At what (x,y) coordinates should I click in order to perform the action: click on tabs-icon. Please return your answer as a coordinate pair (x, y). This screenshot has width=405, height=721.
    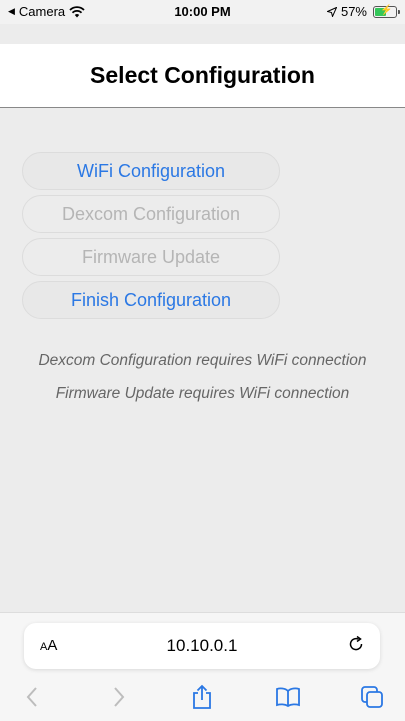
    Looking at the image, I should click on (372, 697).